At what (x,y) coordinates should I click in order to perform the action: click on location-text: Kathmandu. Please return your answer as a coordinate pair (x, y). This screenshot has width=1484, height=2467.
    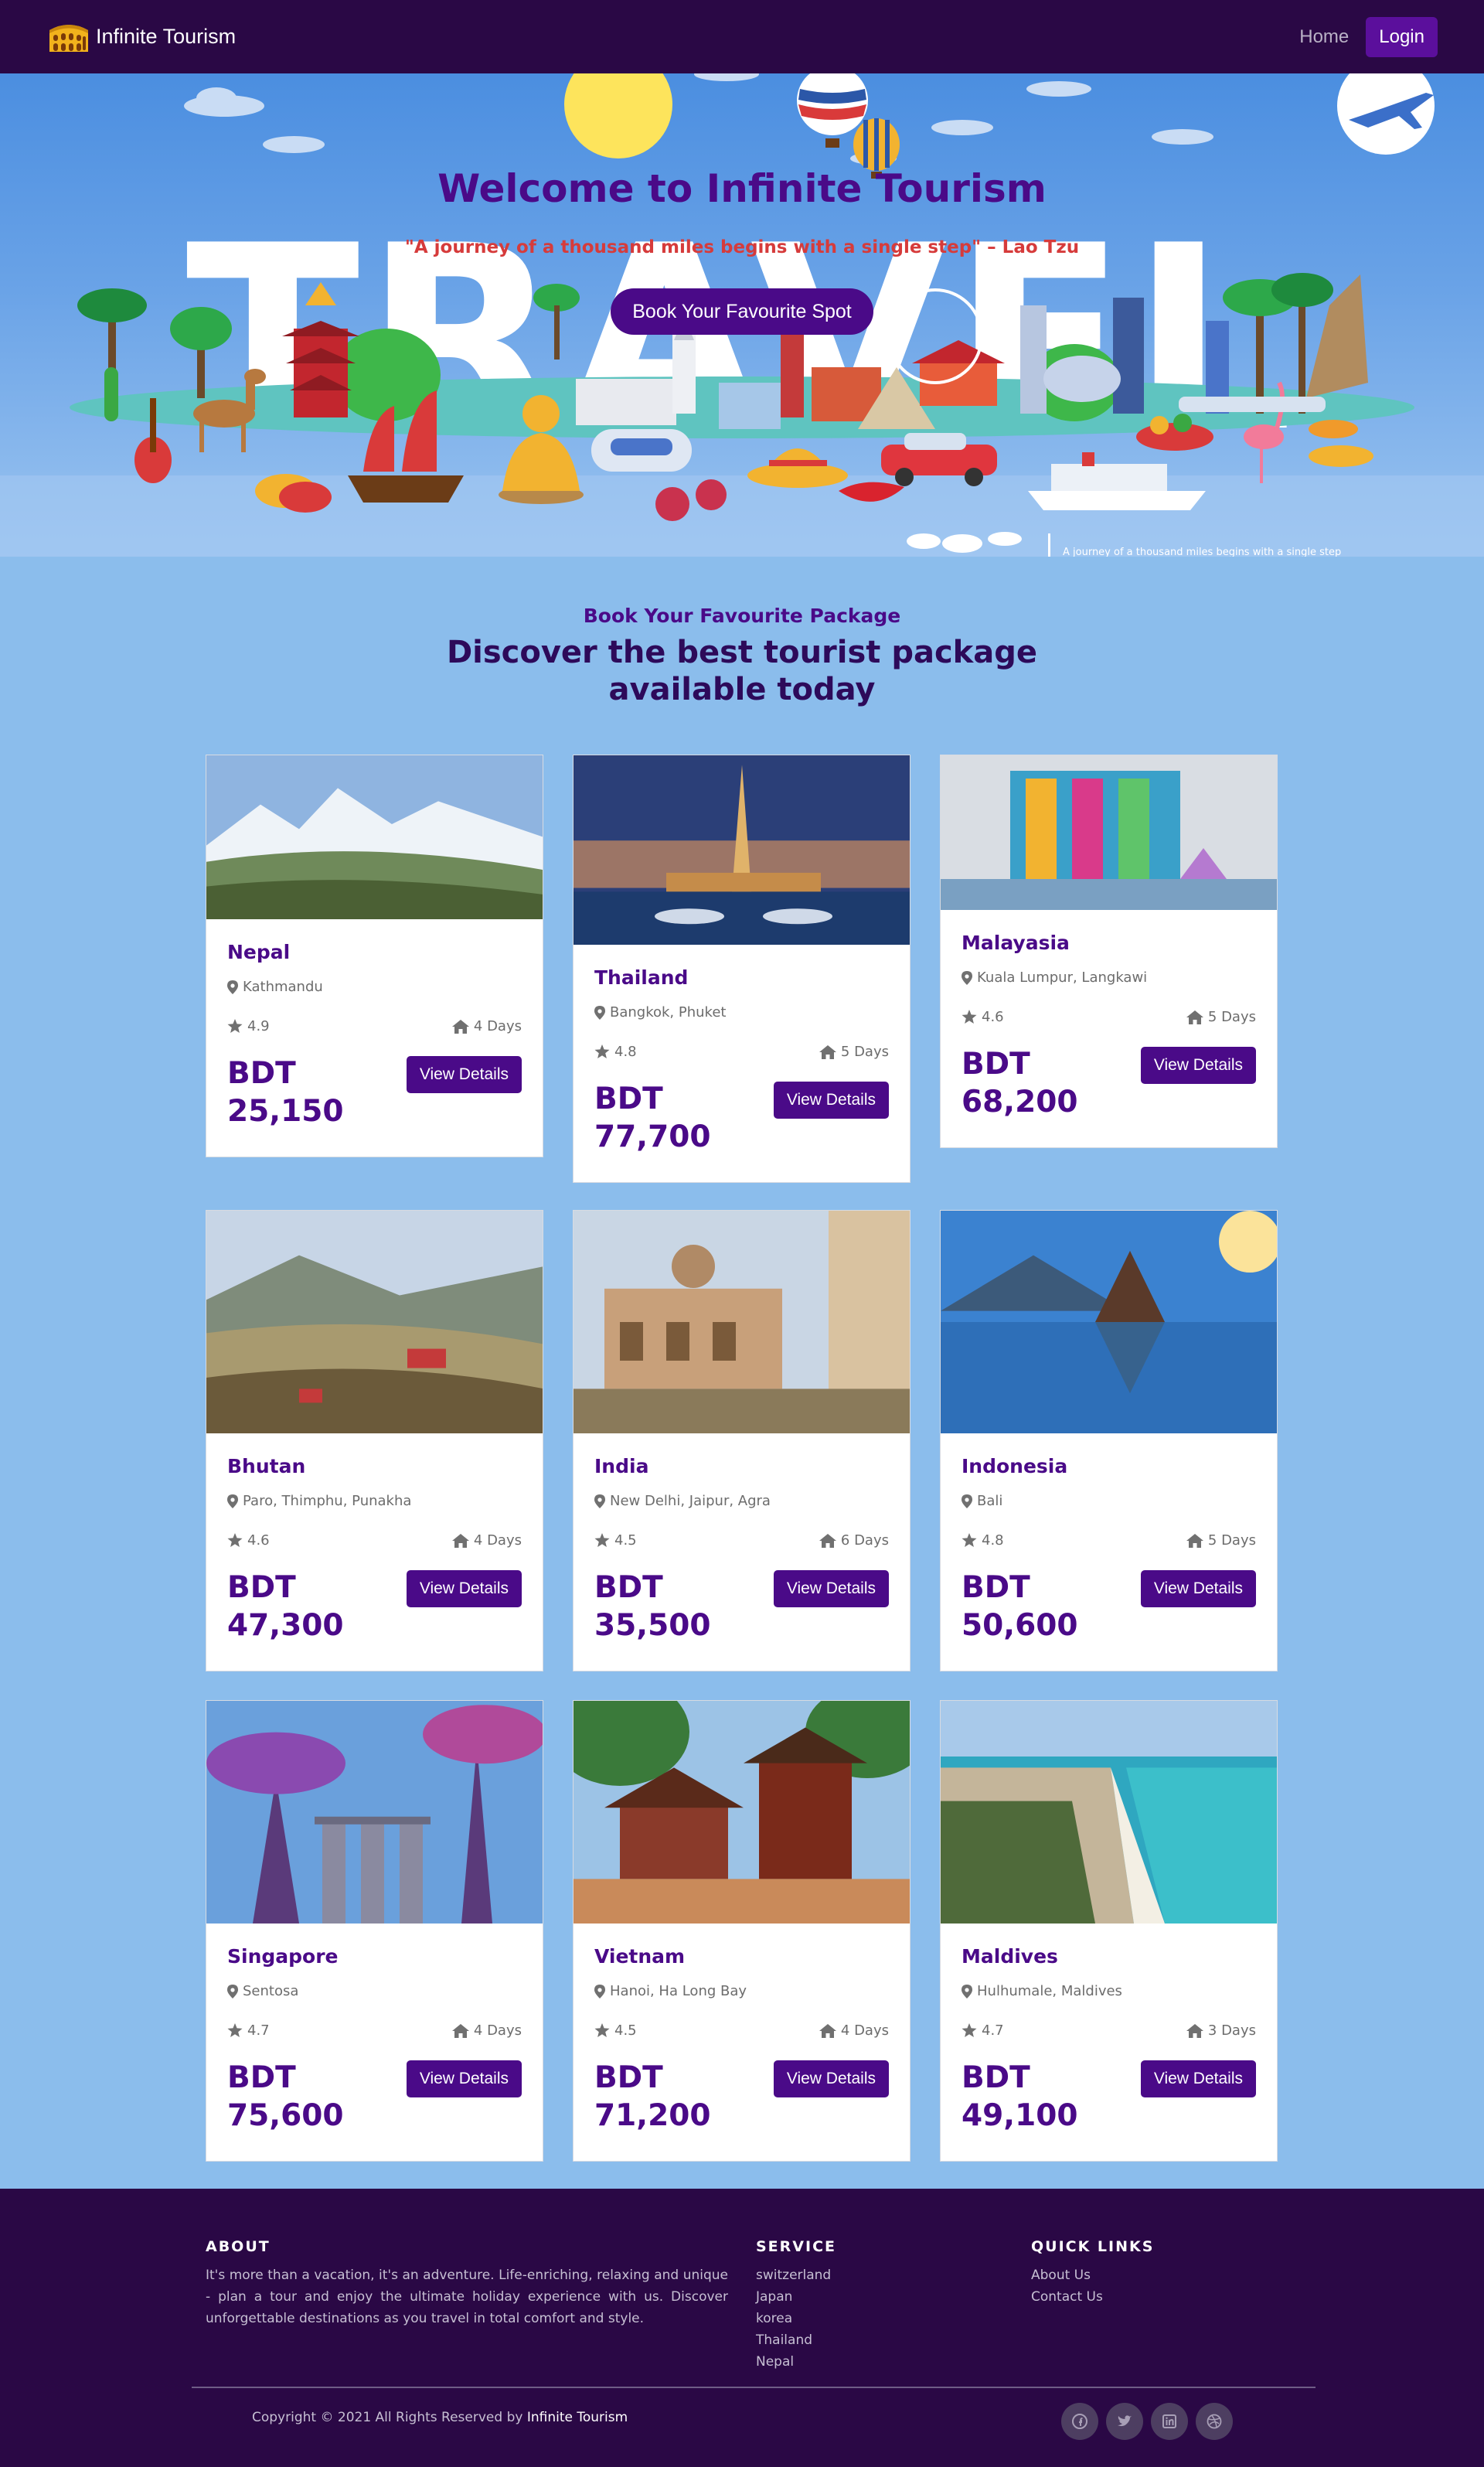
    Looking at the image, I should click on (283, 987).